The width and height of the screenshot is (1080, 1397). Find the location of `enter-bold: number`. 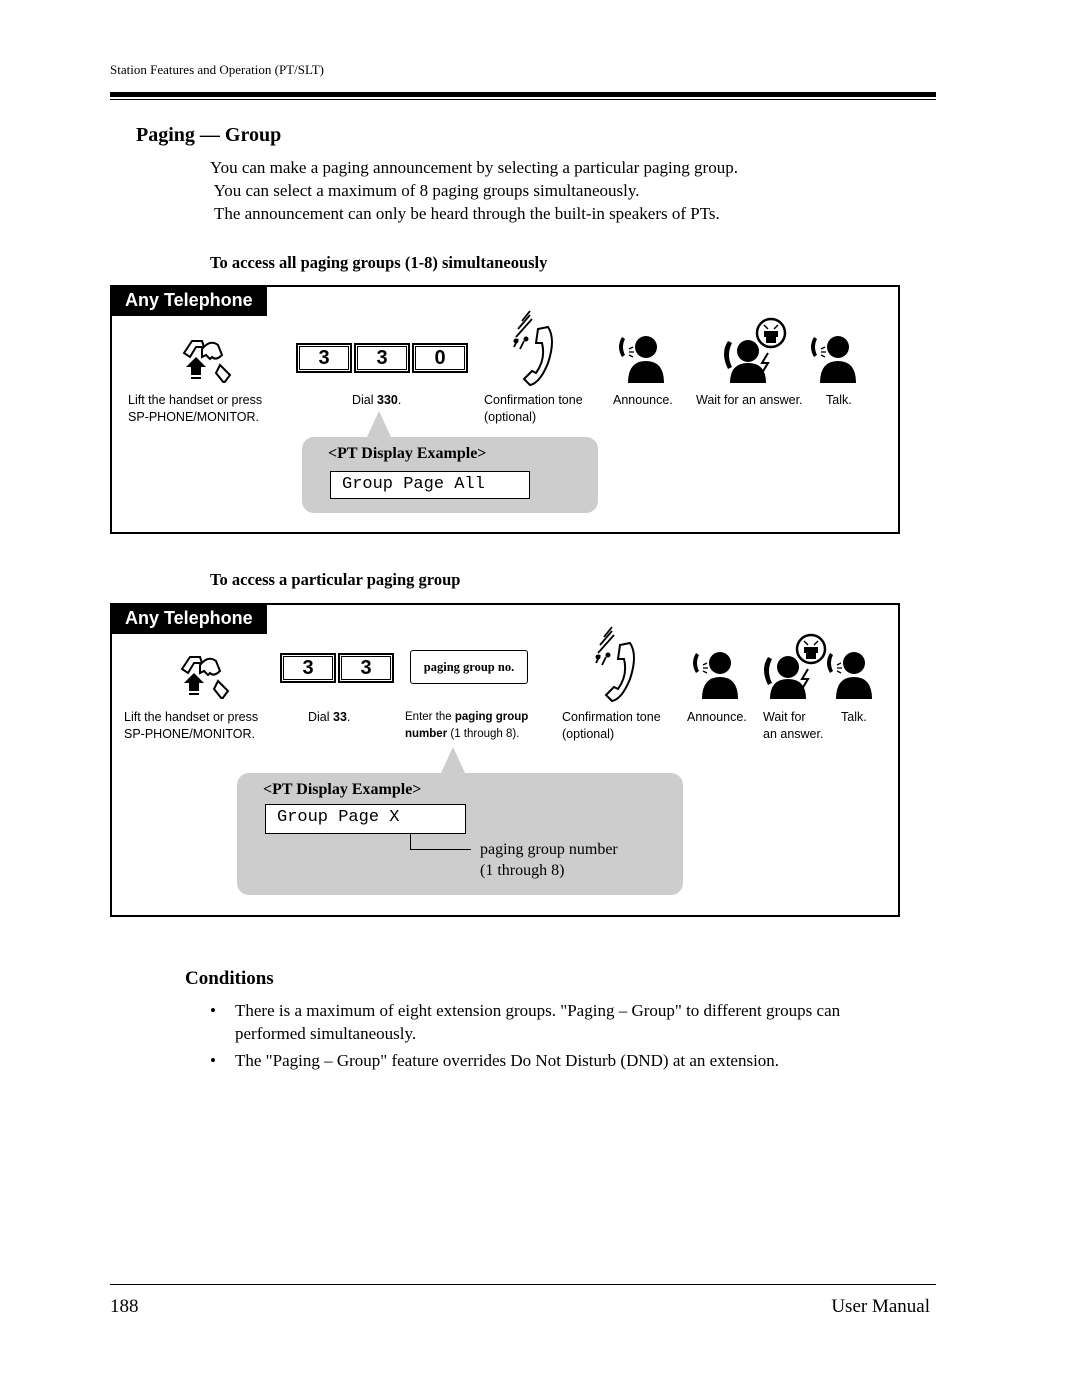

enter-bold: number is located at coordinates (426, 734).